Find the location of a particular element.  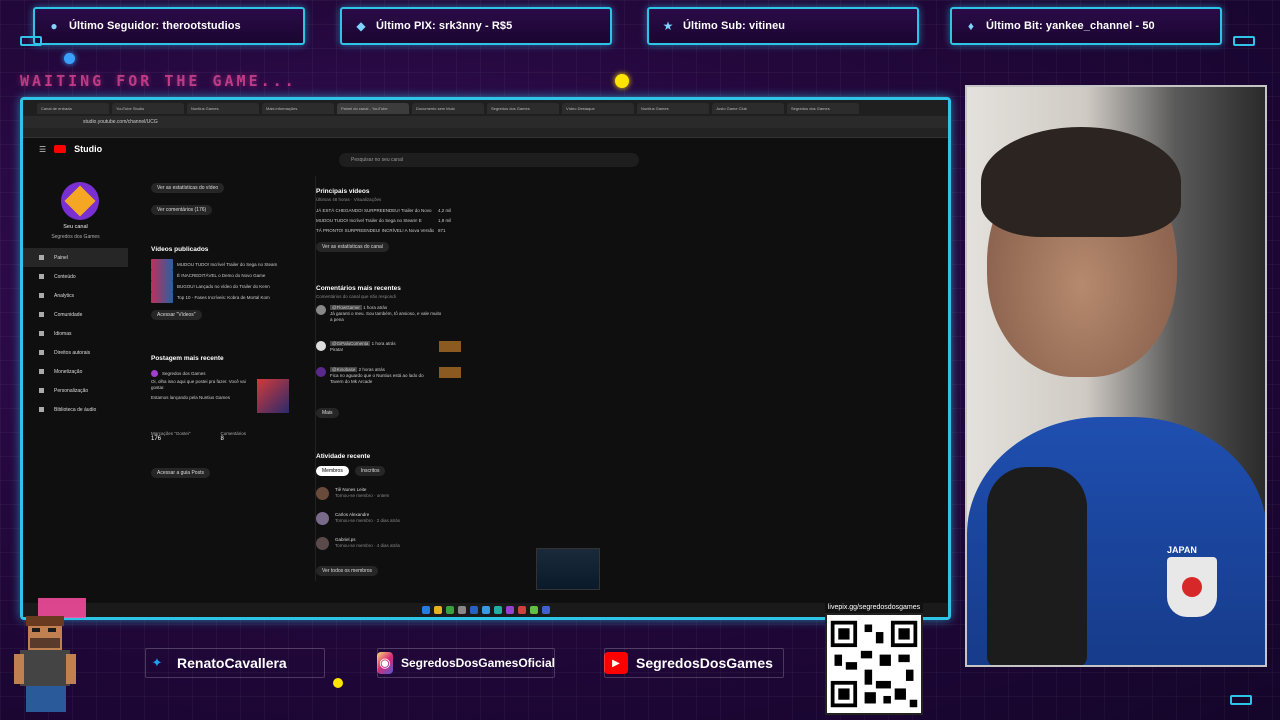

qr-url: livepix.gg/segredosdosgames is located at coordinates (874, 607).